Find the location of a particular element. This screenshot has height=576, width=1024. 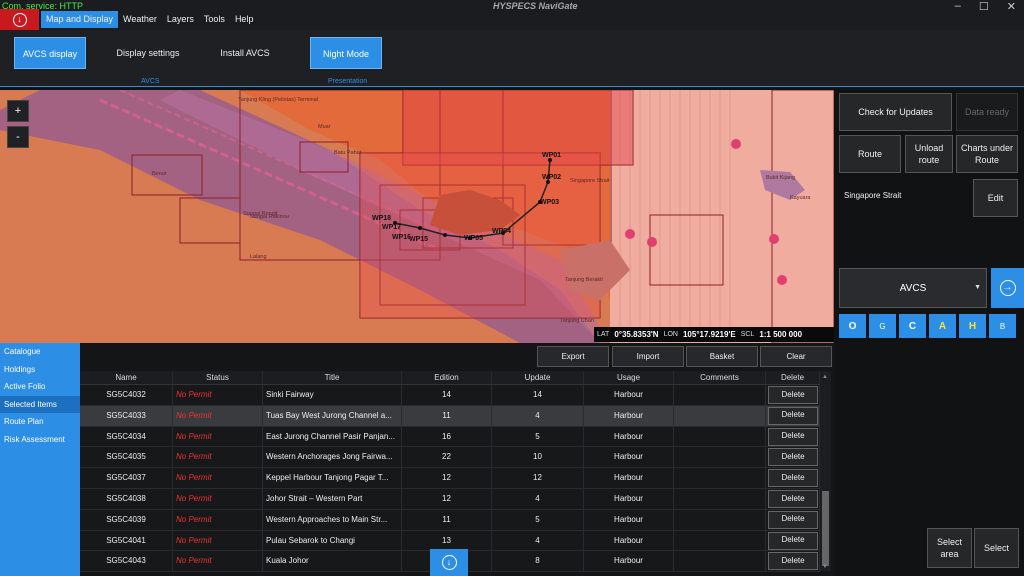

unload-route-button: Unload route is located at coordinates (929, 154).